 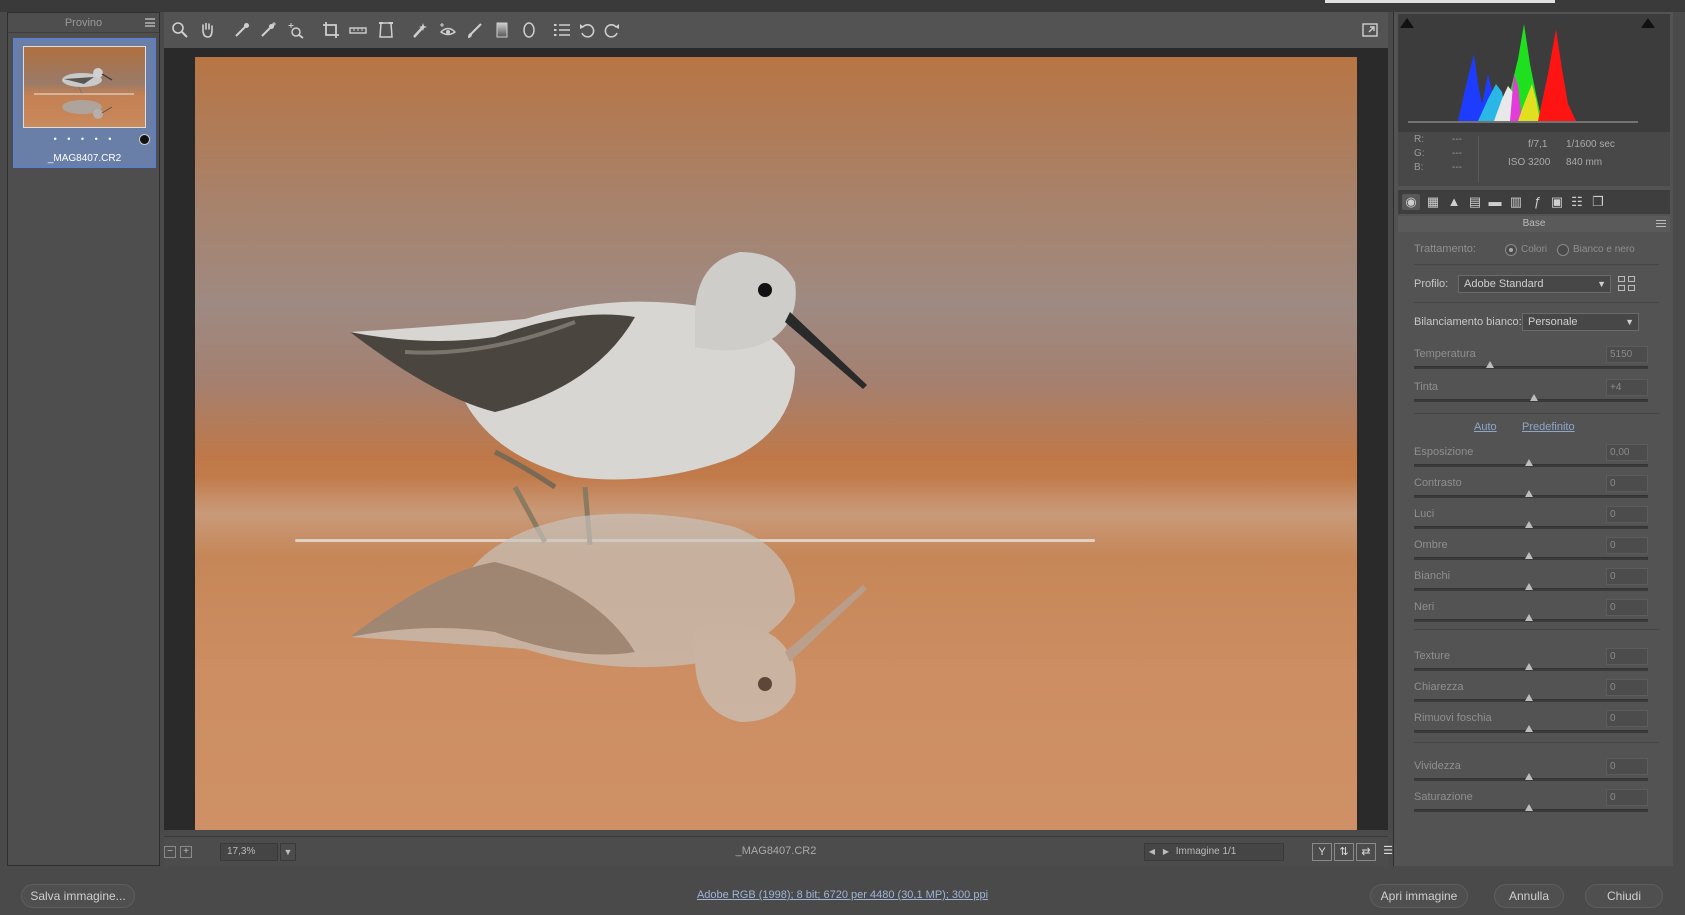 What do you see at coordinates (242, 30) in the screenshot?
I see `white-balance-icon` at bounding box center [242, 30].